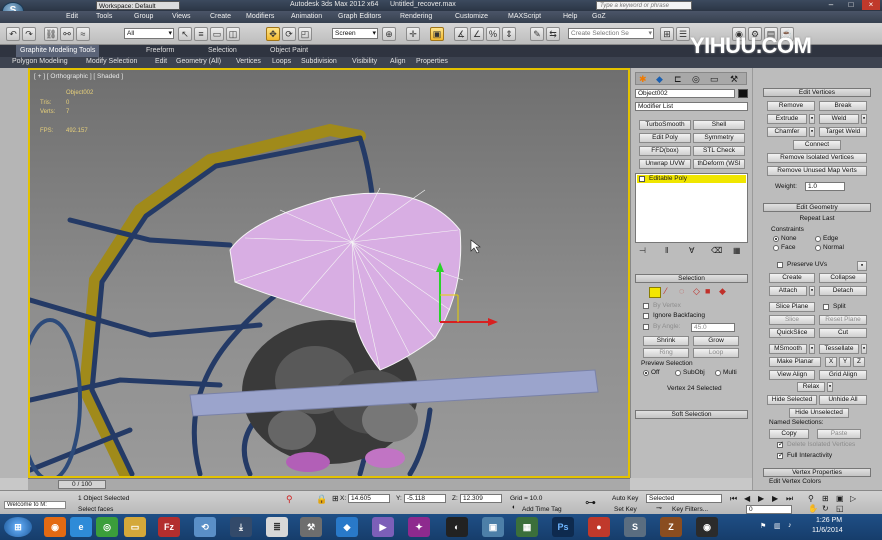 The width and height of the screenshot is (882, 540). Describe the element at coordinates (665, 164) in the screenshot. I see `unwrap-uvw-button: Unwrap UVW` at that location.